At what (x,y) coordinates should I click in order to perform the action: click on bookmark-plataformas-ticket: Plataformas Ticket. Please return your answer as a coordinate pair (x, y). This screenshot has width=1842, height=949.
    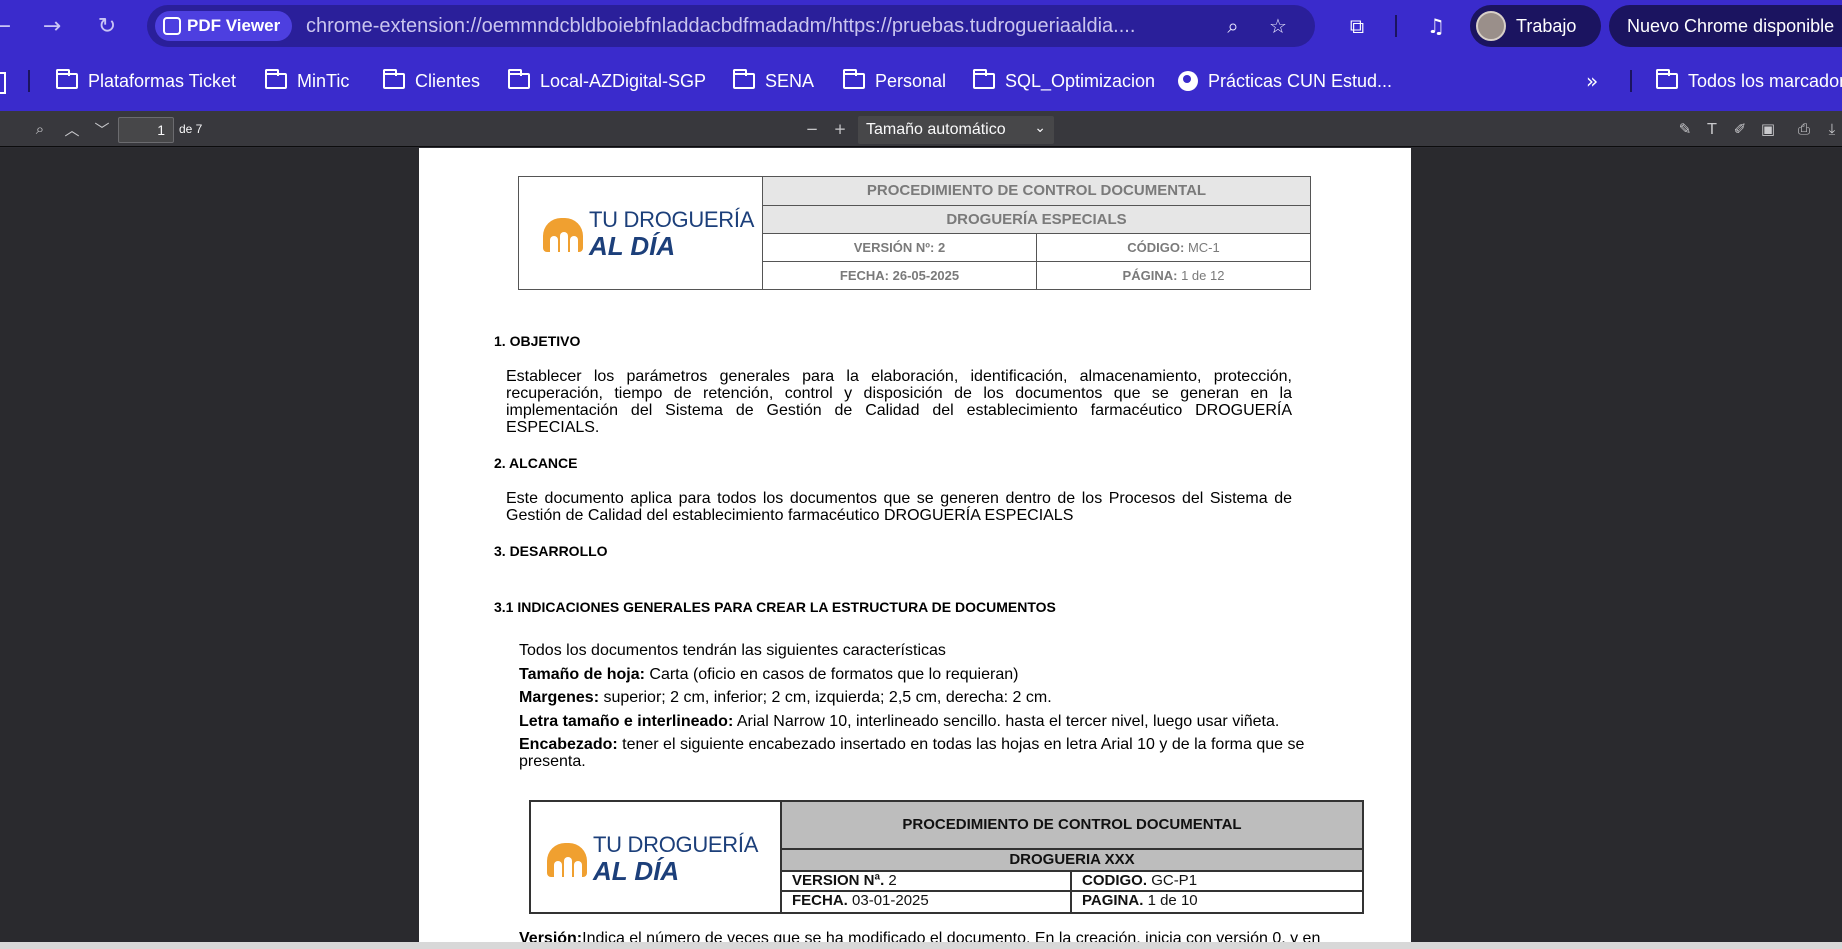
    Looking at the image, I should click on (146, 81).